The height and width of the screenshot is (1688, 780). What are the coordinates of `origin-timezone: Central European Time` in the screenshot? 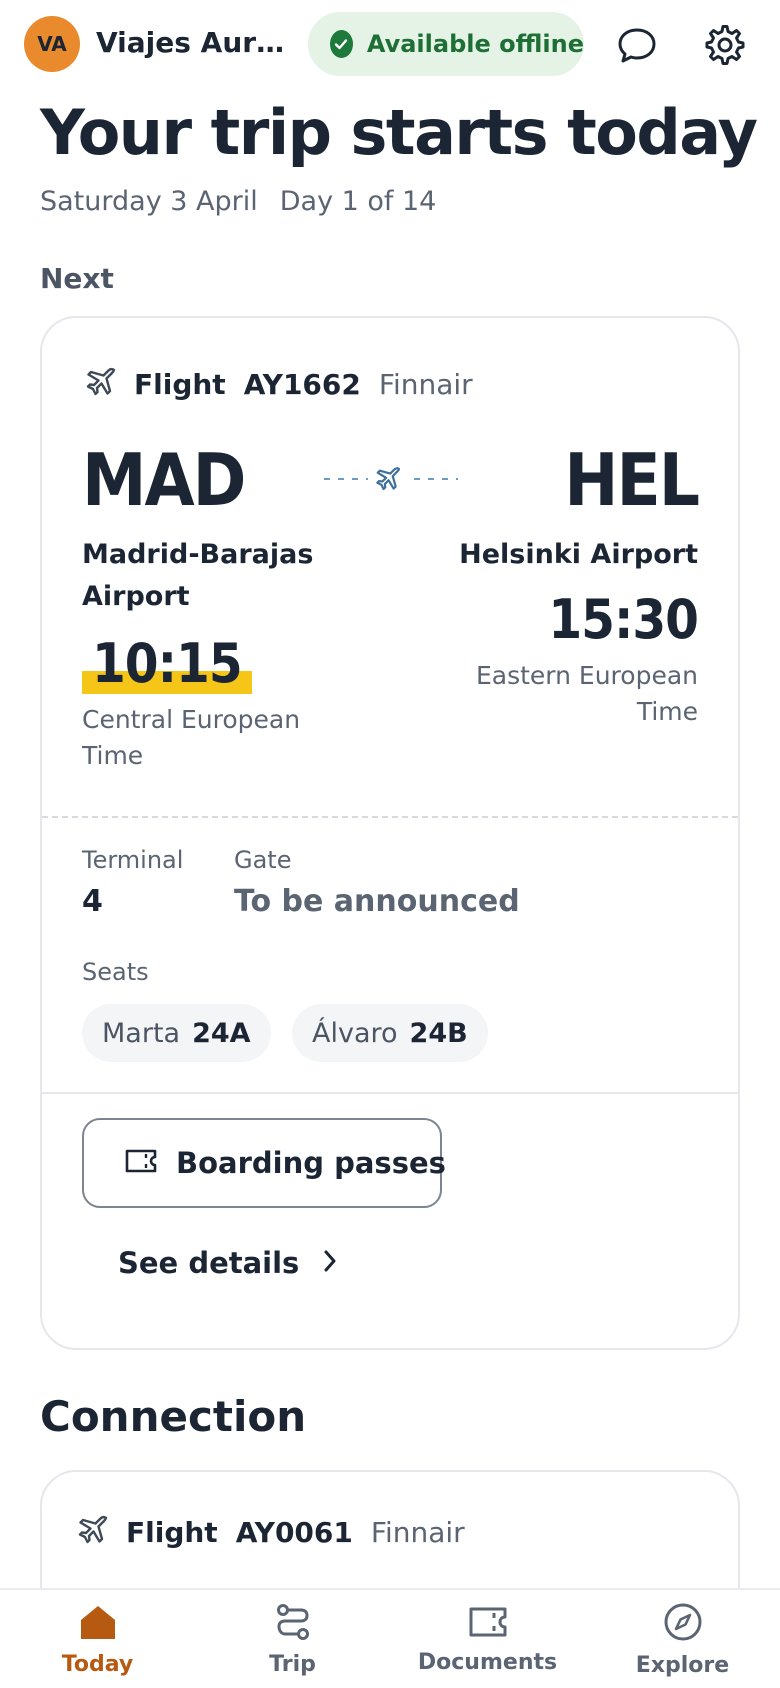 It's located at (191, 737).